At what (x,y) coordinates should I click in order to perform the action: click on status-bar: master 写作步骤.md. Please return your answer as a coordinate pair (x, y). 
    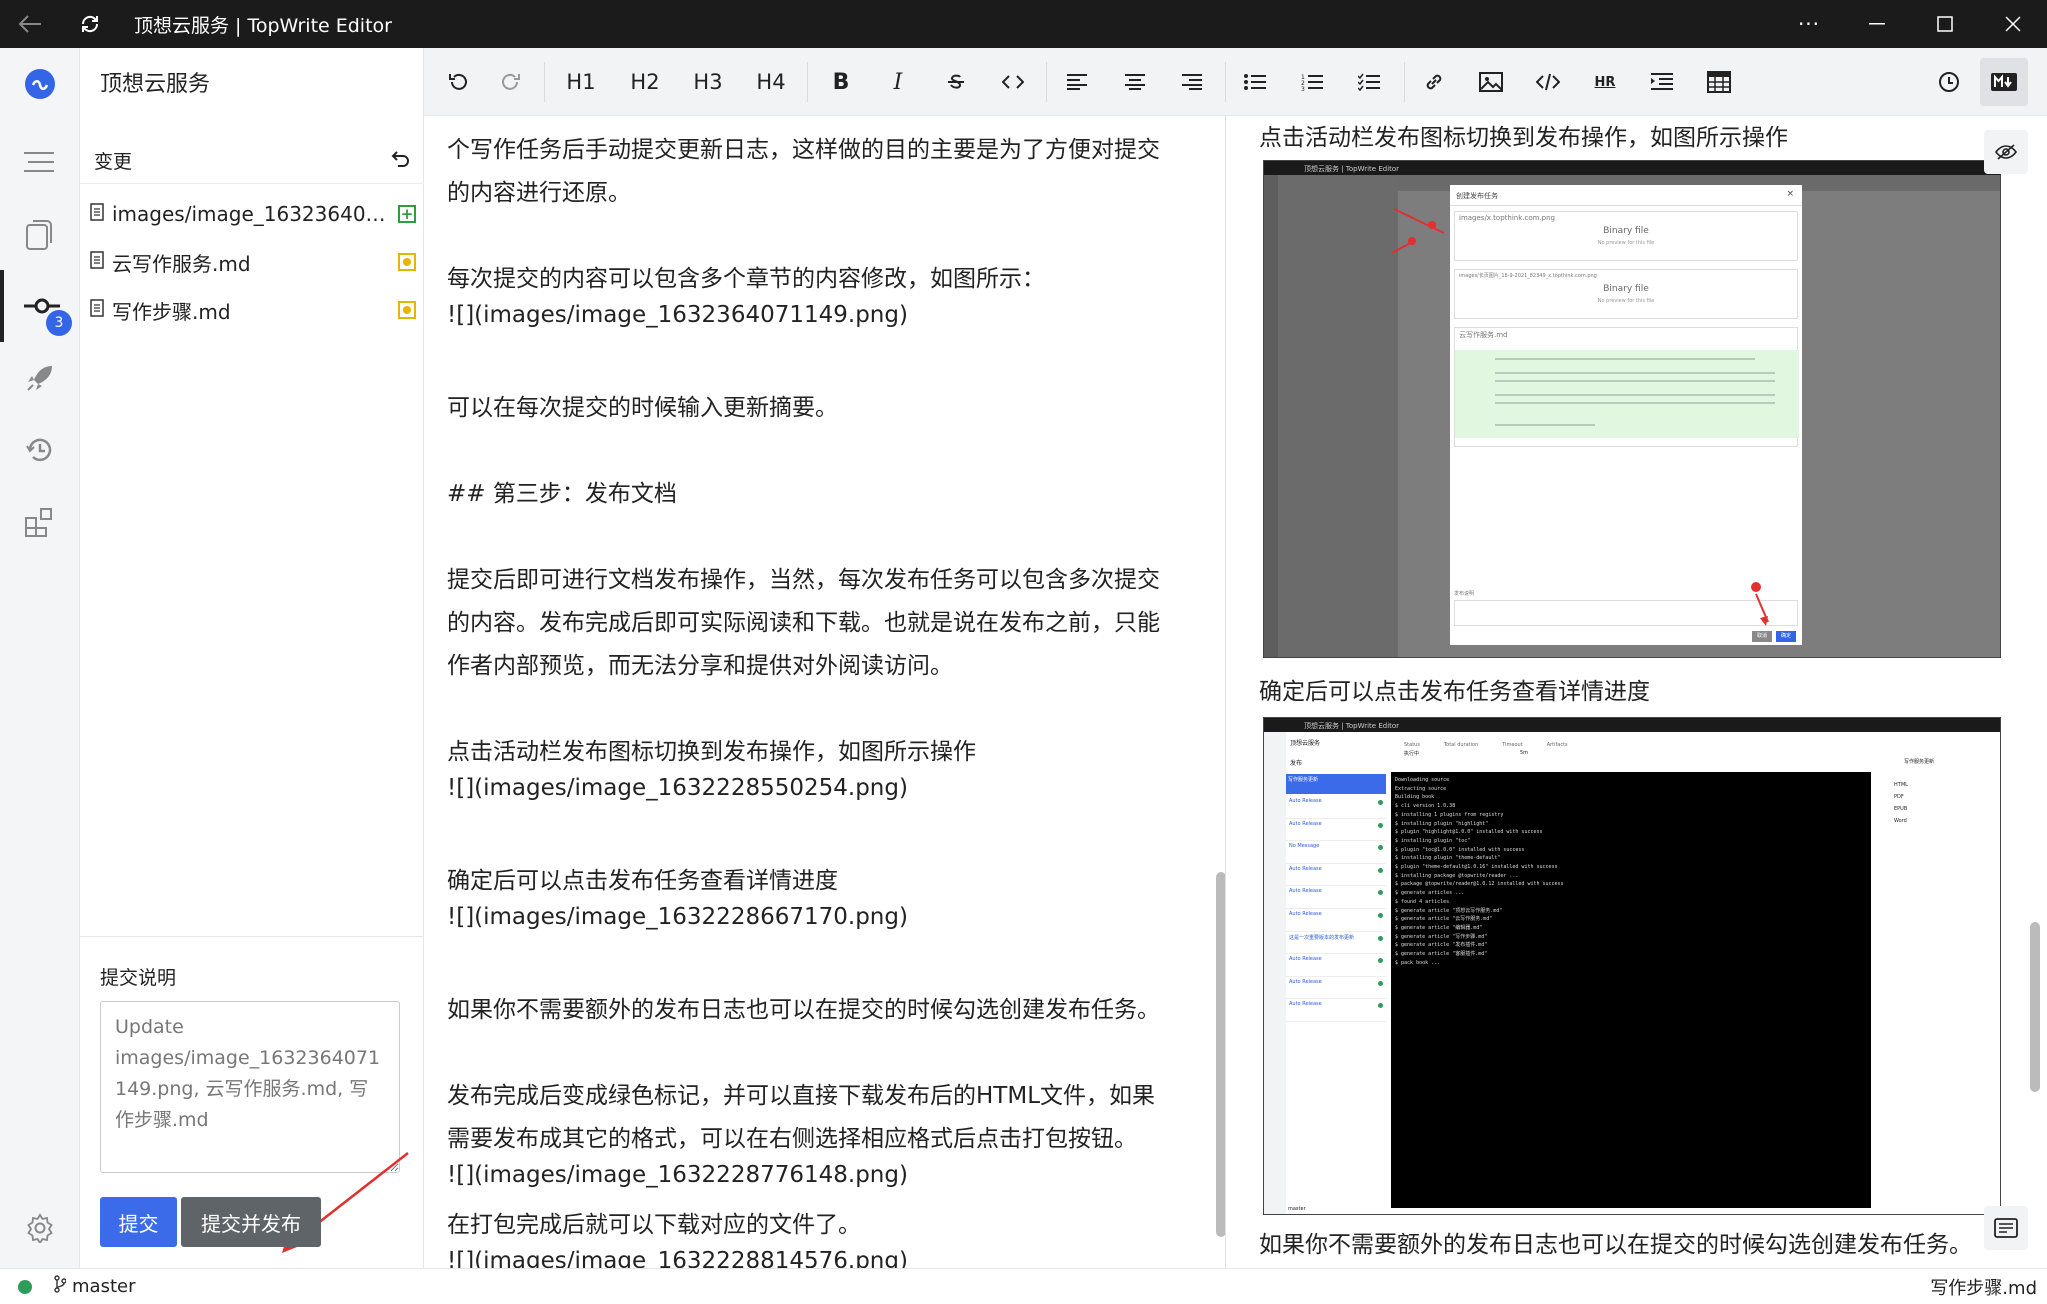
    Looking at the image, I should click on (1023, 1286).